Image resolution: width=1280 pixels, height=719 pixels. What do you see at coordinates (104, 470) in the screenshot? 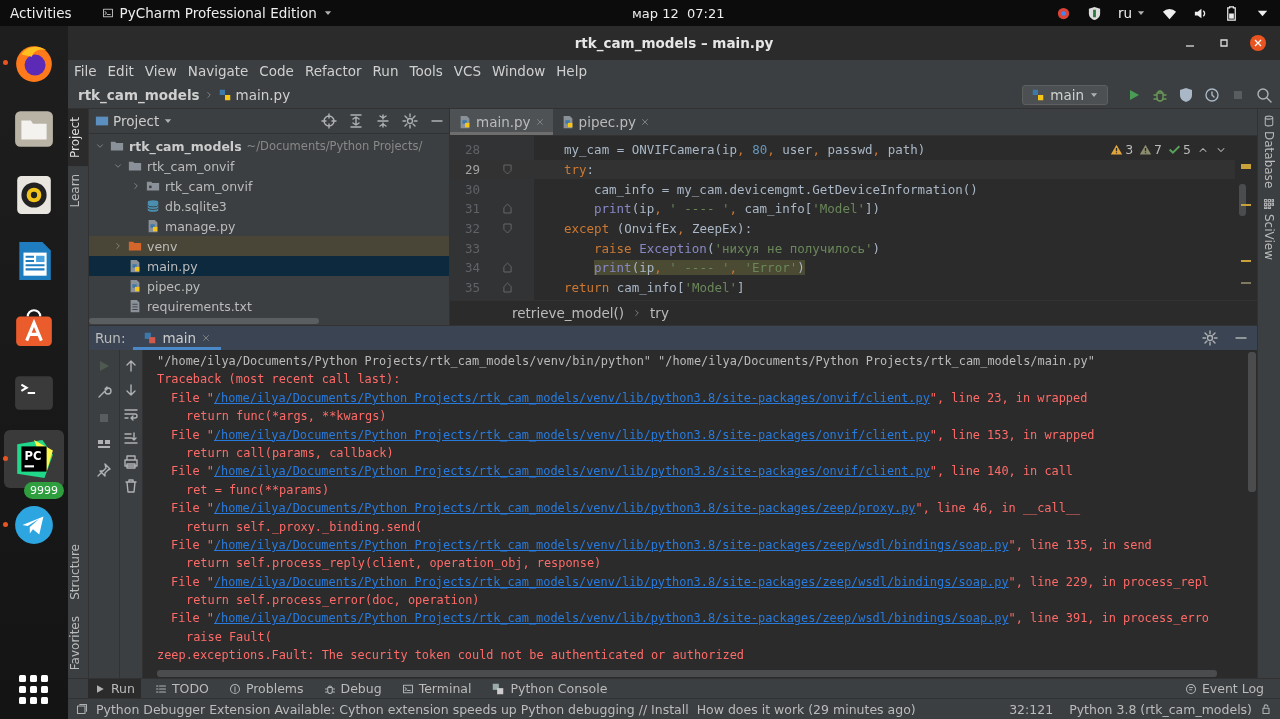
I see `pin-icon` at bounding box center [104, 470].